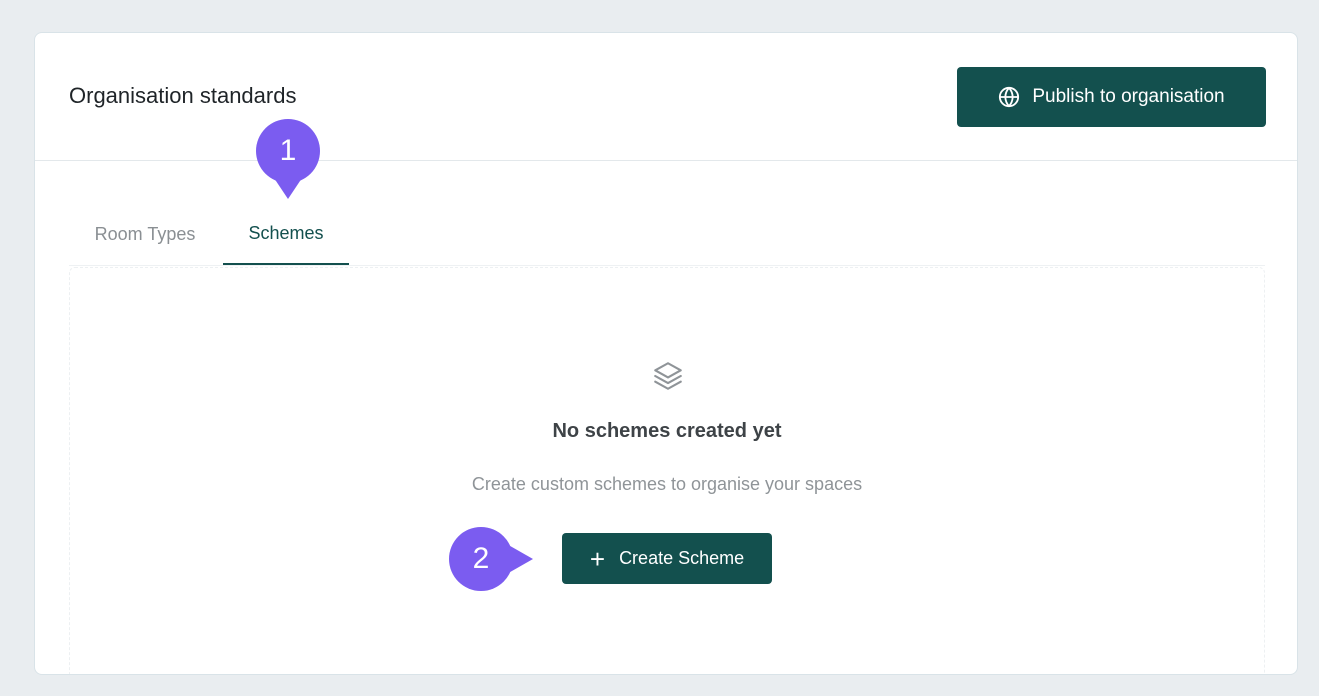 This screenshot has height=696, width=1319. Describe the element at coordinates (1128, 96) in the screenshot. I see `publish-button-label: Publish to organisation` at that location.